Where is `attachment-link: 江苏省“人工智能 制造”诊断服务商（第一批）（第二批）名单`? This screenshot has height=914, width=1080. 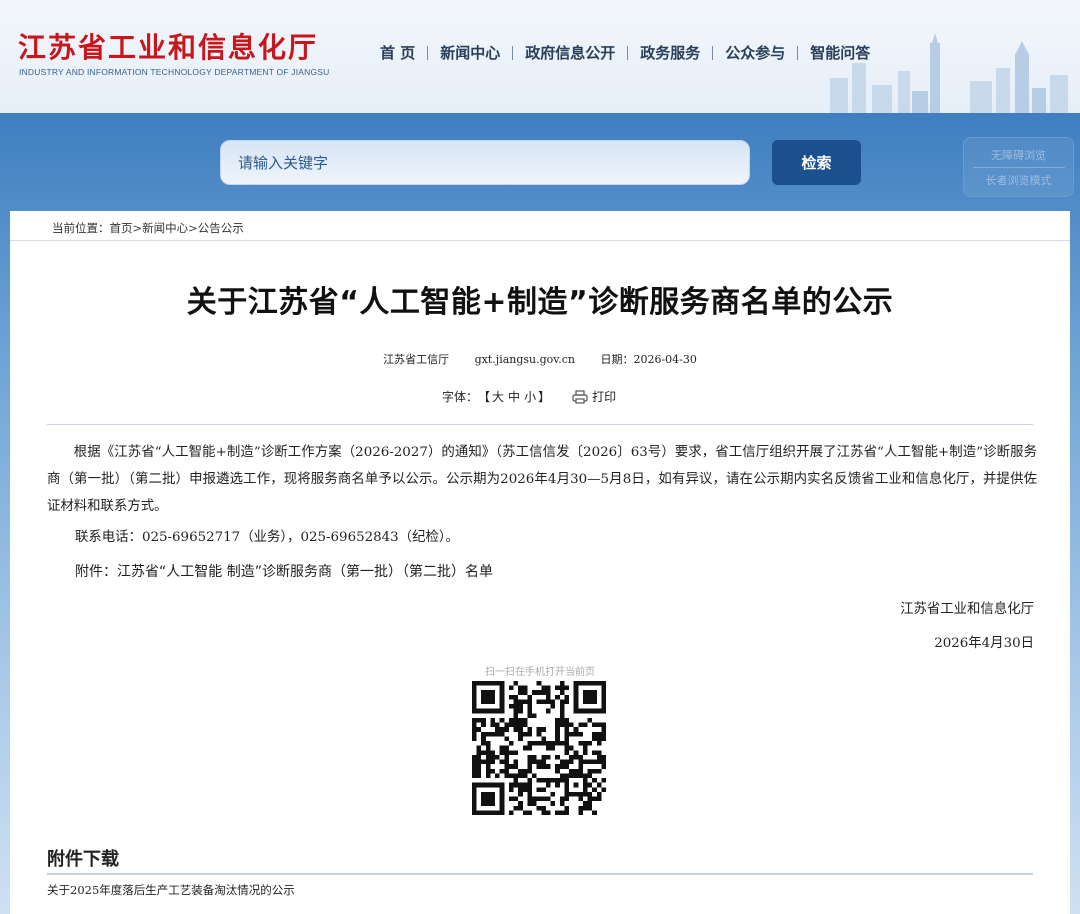 attachment-link: 江苏省“人工智能 制造”诊断服务商（第一批）（第二批）名单 is located at coordinates (305, 572).